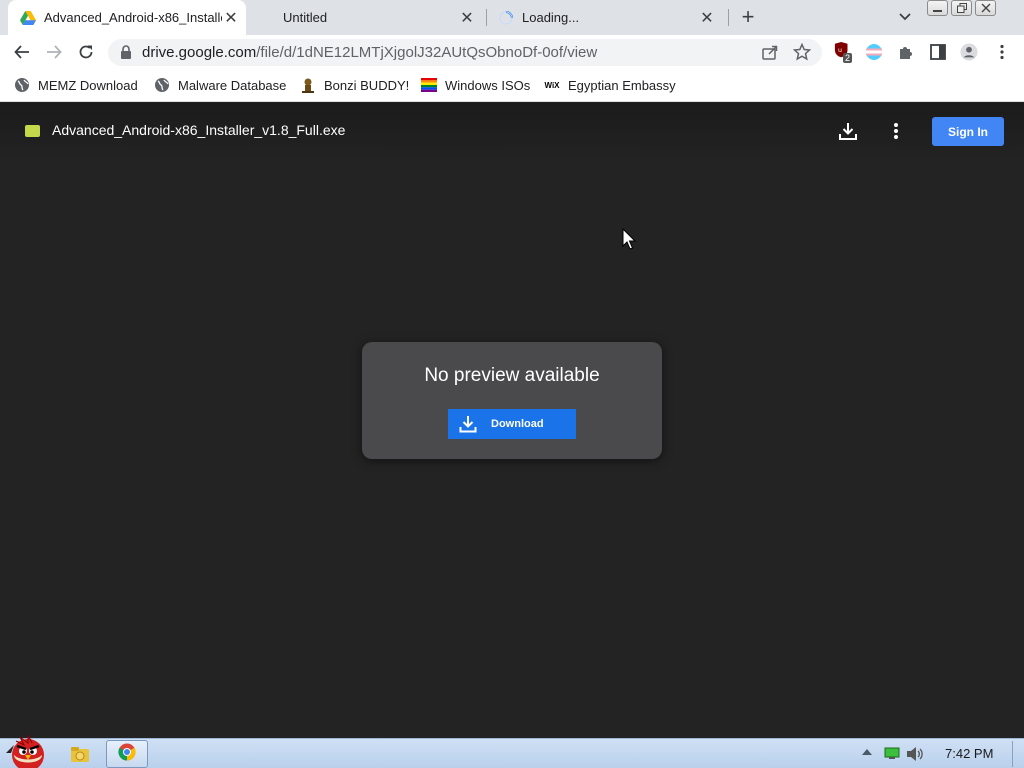 The height and width of the screenshot is (768, 1024). I want to click on volume-icon, so click(915, 754).